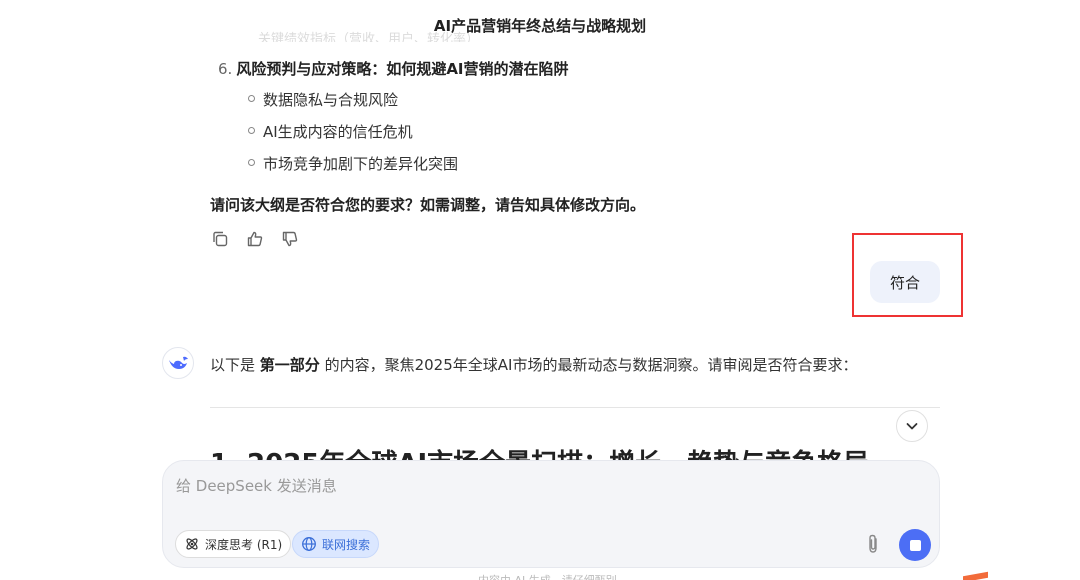  I want to click on outline-item-6: 6. 风险预判与应对策略：如何规避AI营销的潜在陷阱, so click(393, 68).